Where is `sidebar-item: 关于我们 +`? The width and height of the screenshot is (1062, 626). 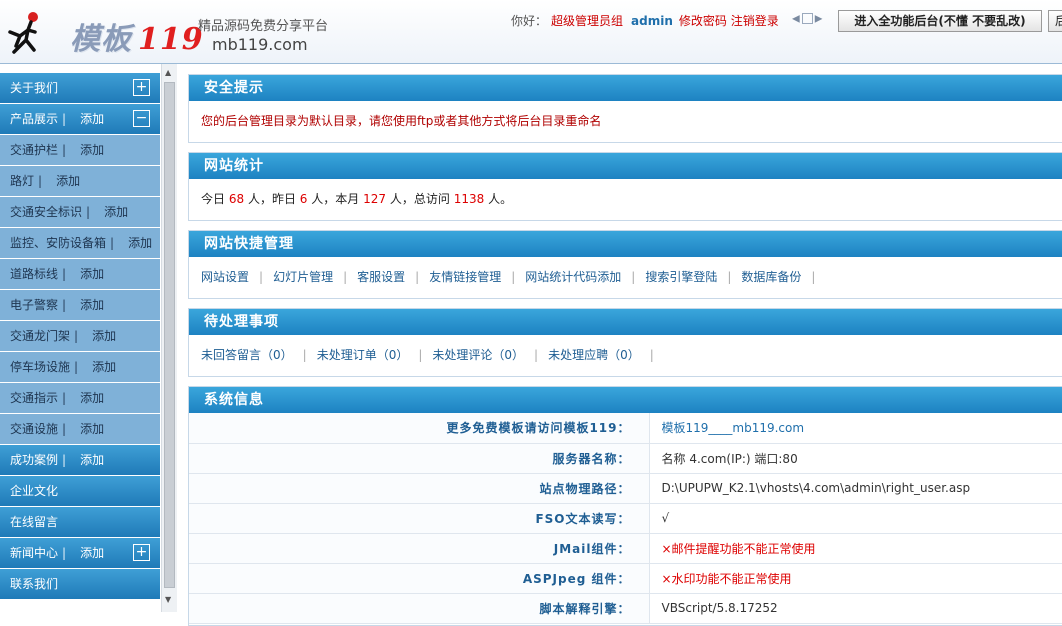
sidebar-item: 关于我们 + is located at coordinates (80, 88).